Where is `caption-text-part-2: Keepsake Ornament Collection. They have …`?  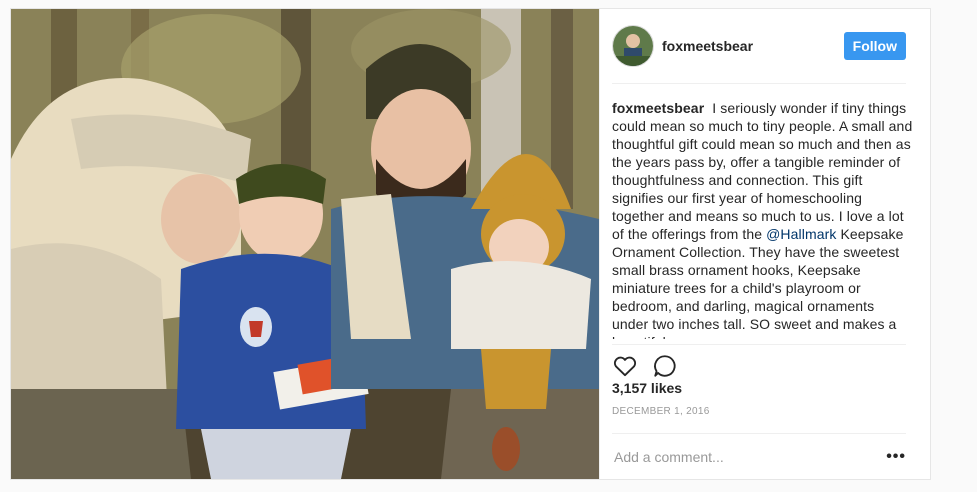
caption-text-part-2: Keepsake Ornament Collection. They have … is located at coordinates (758, 282).